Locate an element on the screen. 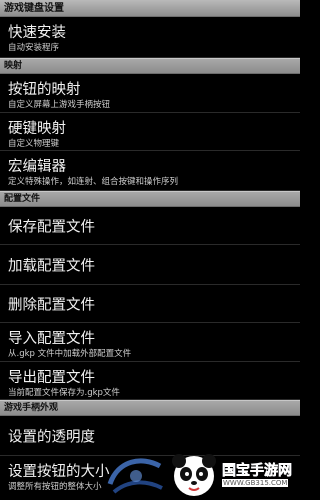 The width and height of the screenshot is (320, 500). button-size-title: 设置按钮的大小 is located at coordinates (59, 472).